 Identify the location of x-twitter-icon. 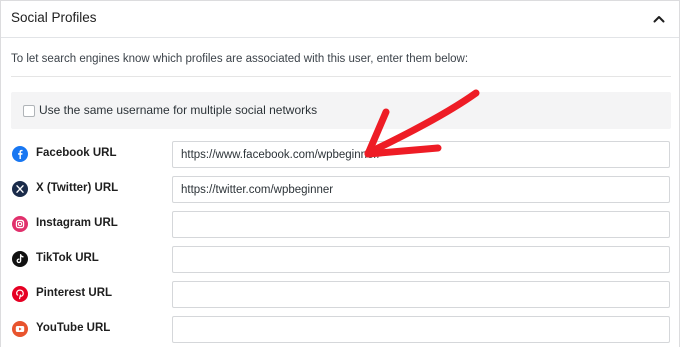
(20, 189).